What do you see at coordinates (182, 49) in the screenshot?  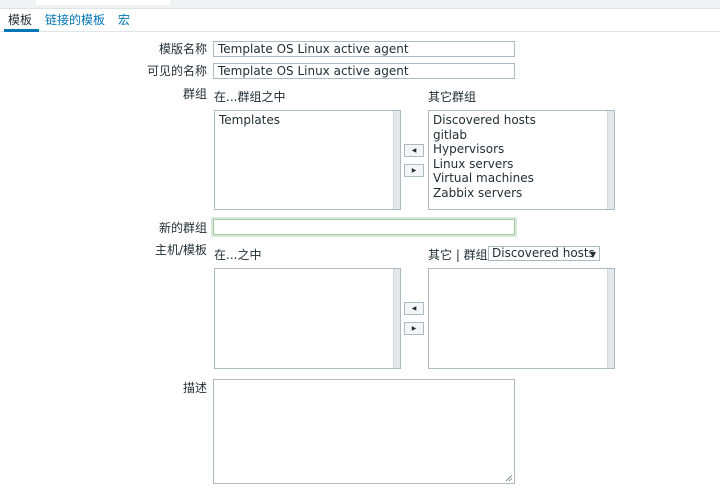 I see `template-name-label: 模版名称` at bounding box center [182, 49].